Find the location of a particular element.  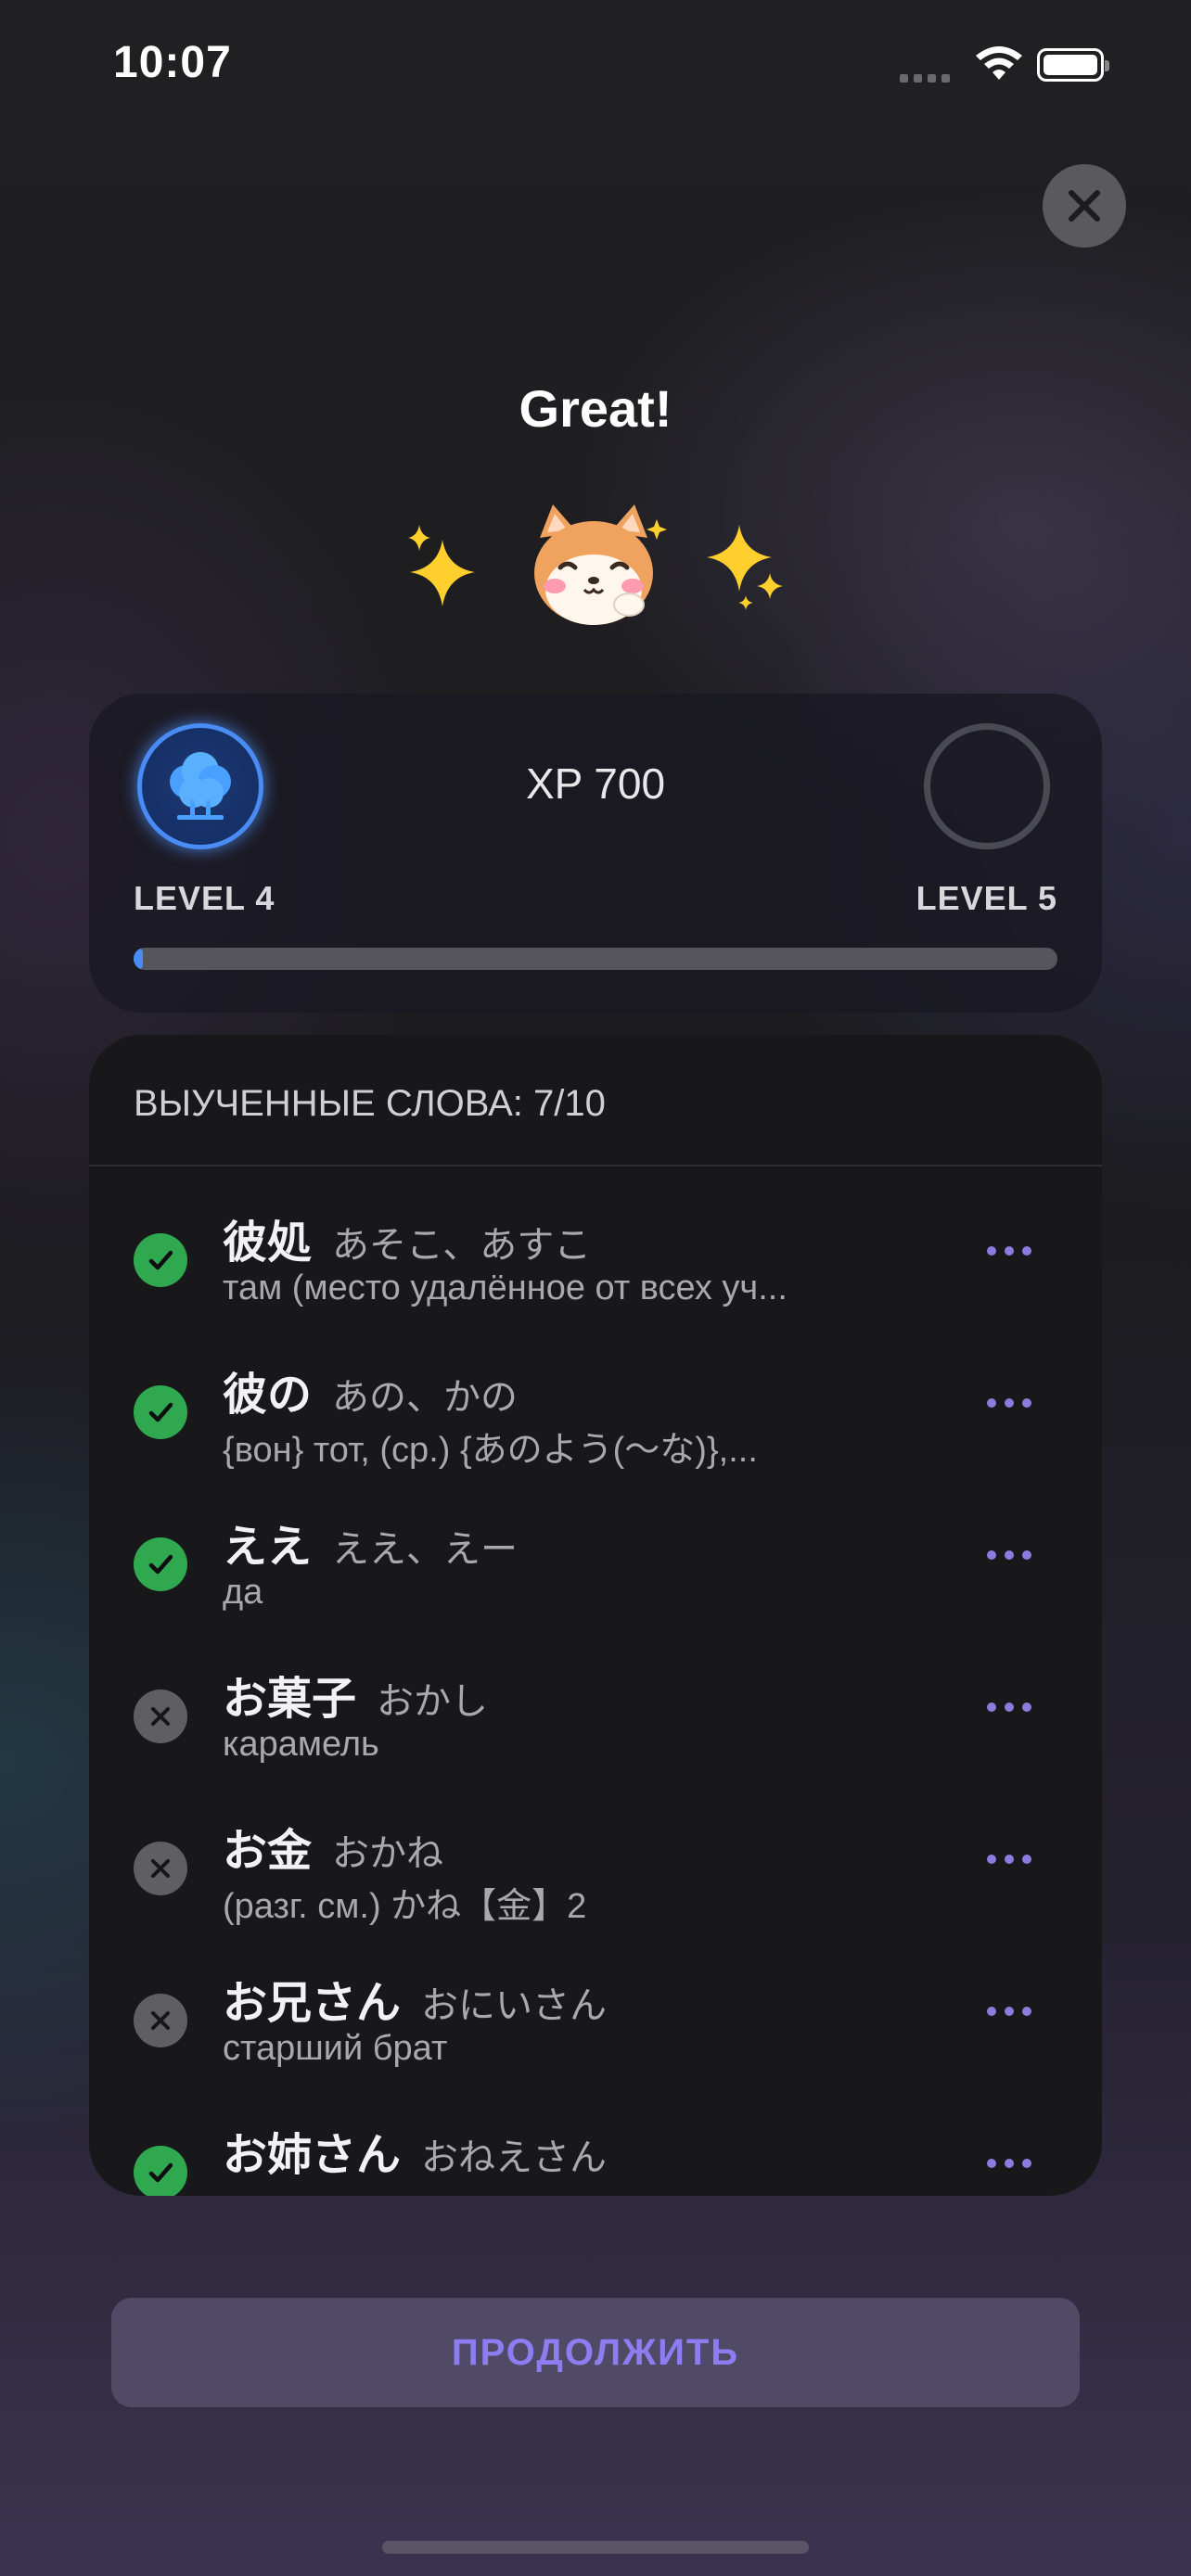

word-translation: да is located at coordinates (243, 1592).